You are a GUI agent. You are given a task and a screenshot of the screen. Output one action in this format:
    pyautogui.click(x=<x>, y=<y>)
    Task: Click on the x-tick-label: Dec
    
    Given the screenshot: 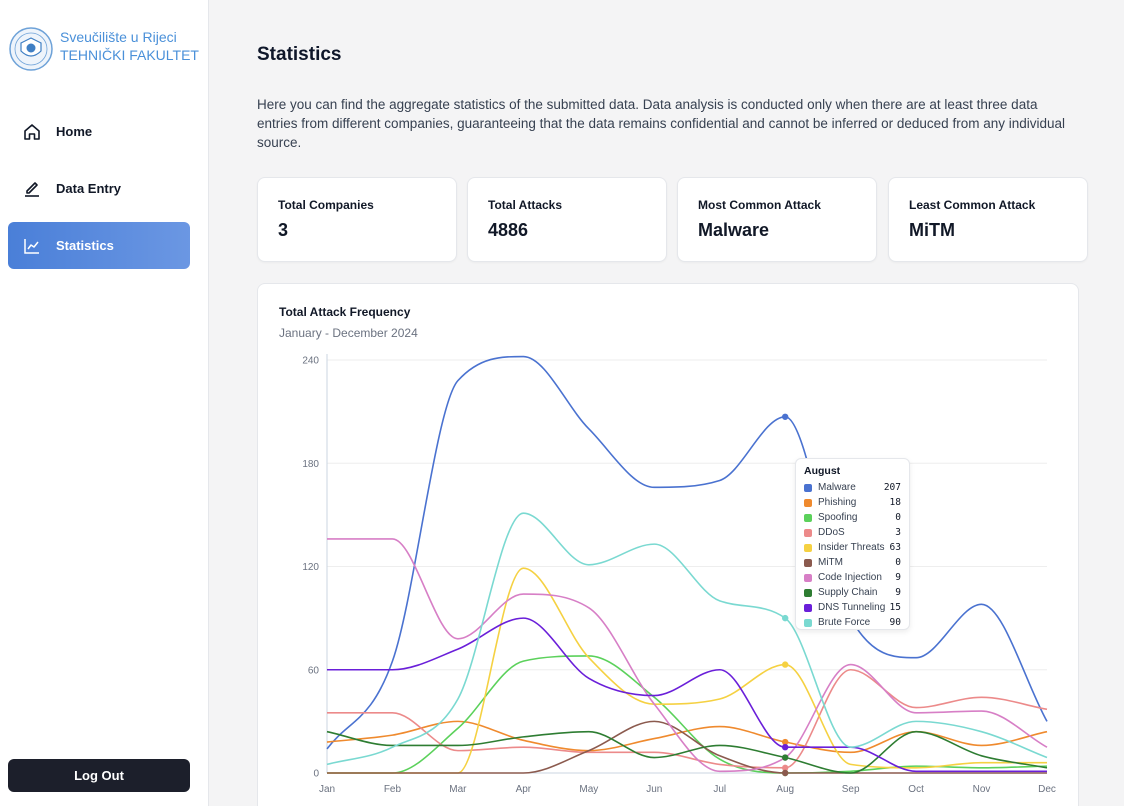 What is the action you would take?
    pyautogui.click(x=1047, y=789)
    